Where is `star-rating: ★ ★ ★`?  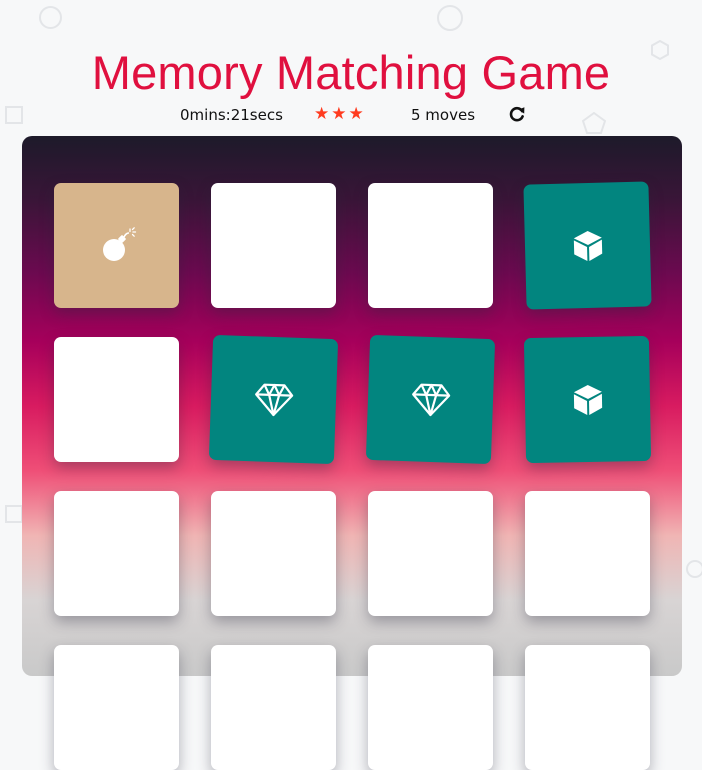
star-rating: ★ ★ ★ is located at coordinates (339, 114).